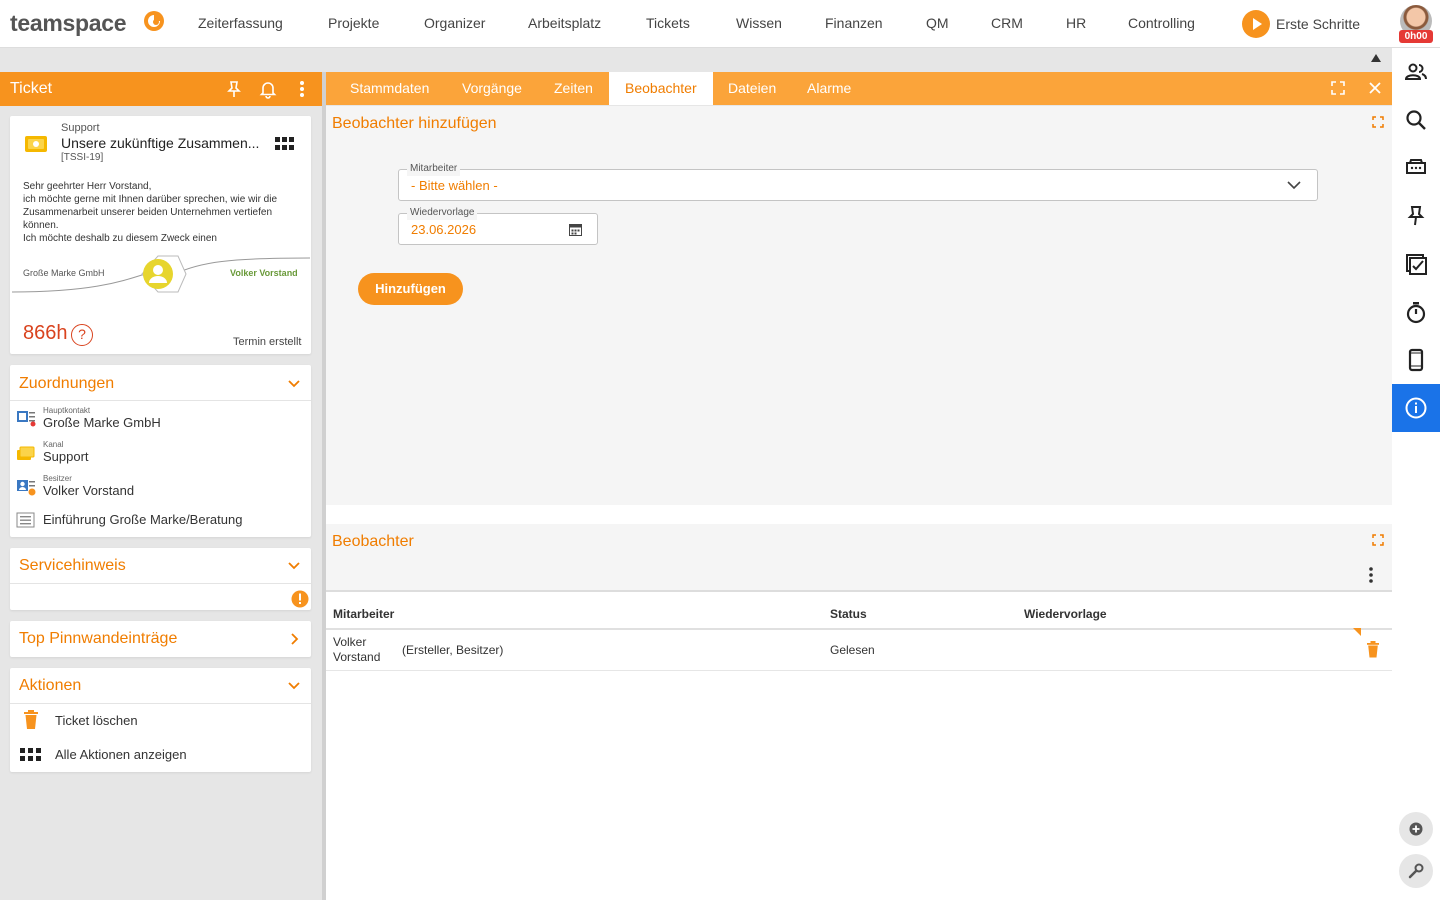 The height and width of the screenshot is (900, 1440). Describe the element at coordinates (1416, 168) in the screenshot. I see `ticket-icon` at that location.